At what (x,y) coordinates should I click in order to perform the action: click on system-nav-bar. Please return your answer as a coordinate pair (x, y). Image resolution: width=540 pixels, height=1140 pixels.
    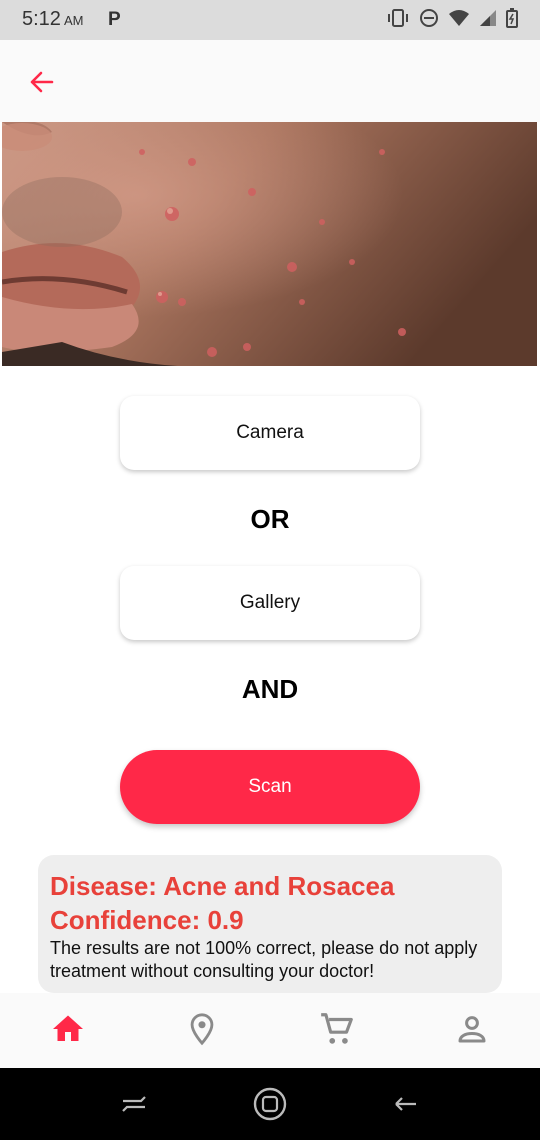
    Looking at the image, I should click on (270, 1104).